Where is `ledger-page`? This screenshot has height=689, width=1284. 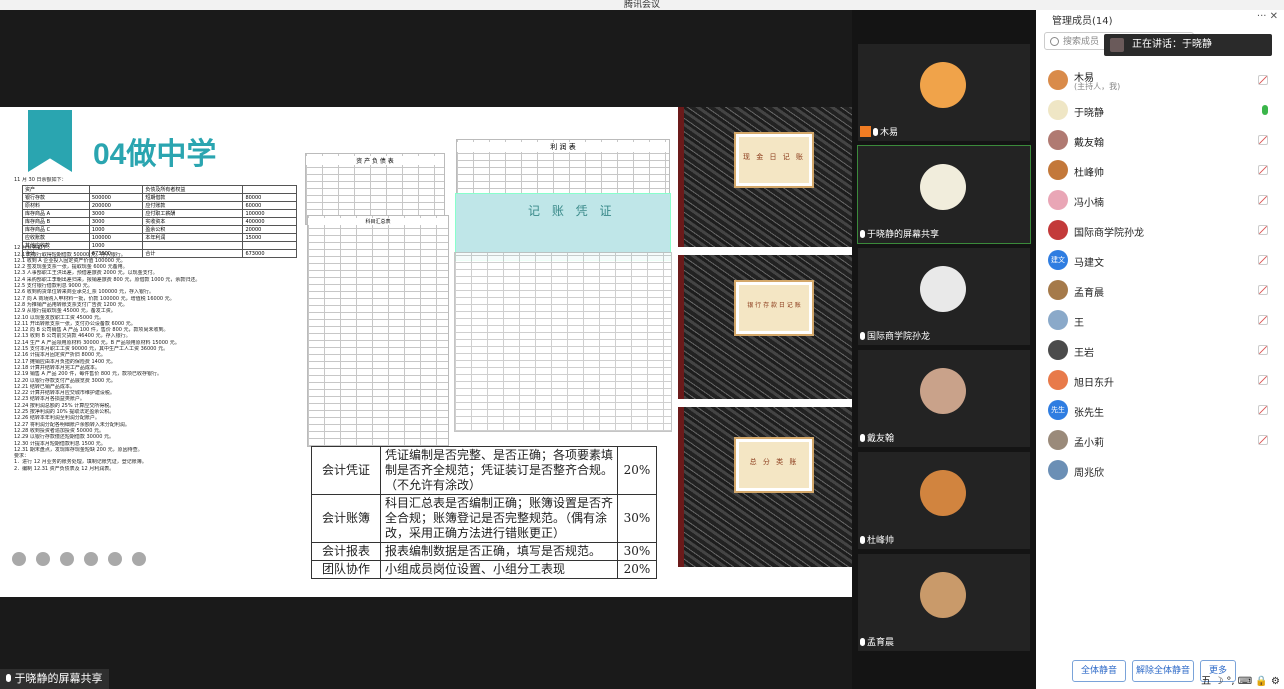 ledger-page is located at coordinates (563, 342).